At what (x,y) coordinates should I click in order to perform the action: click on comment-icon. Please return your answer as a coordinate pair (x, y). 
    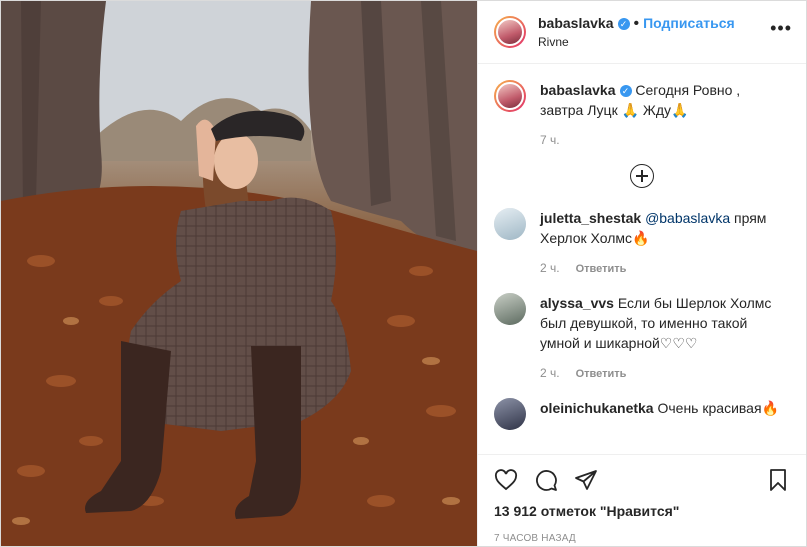
    Looking at the image, I should click on (546, 480).